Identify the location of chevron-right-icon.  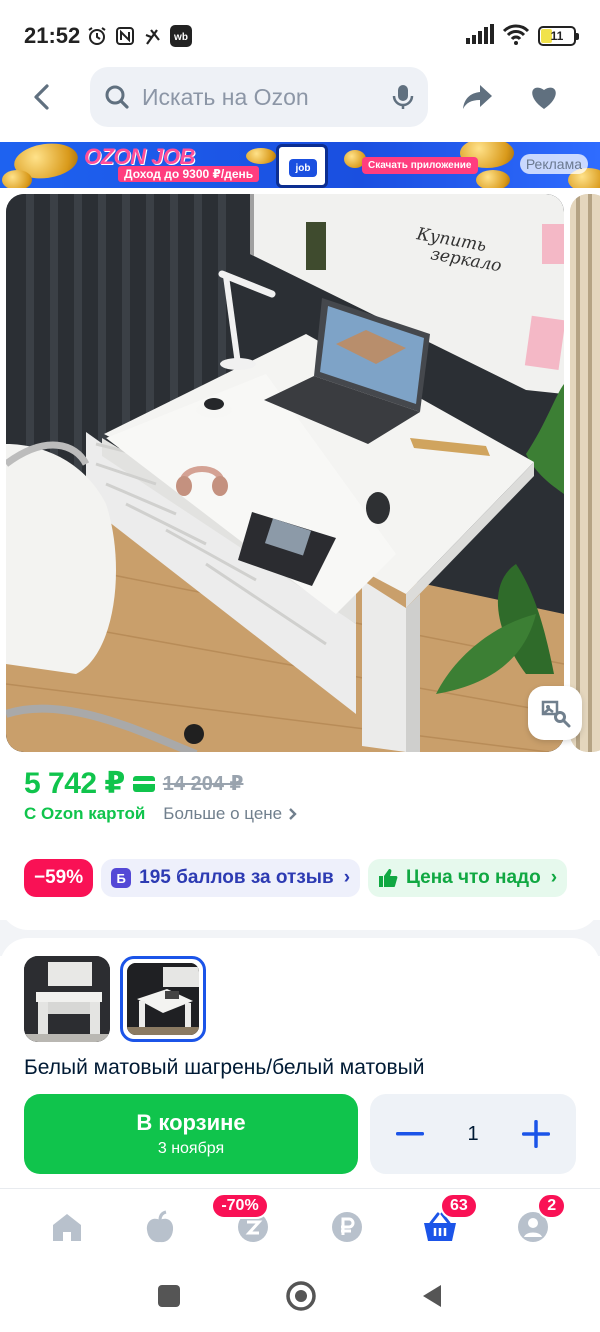
(293, 814).